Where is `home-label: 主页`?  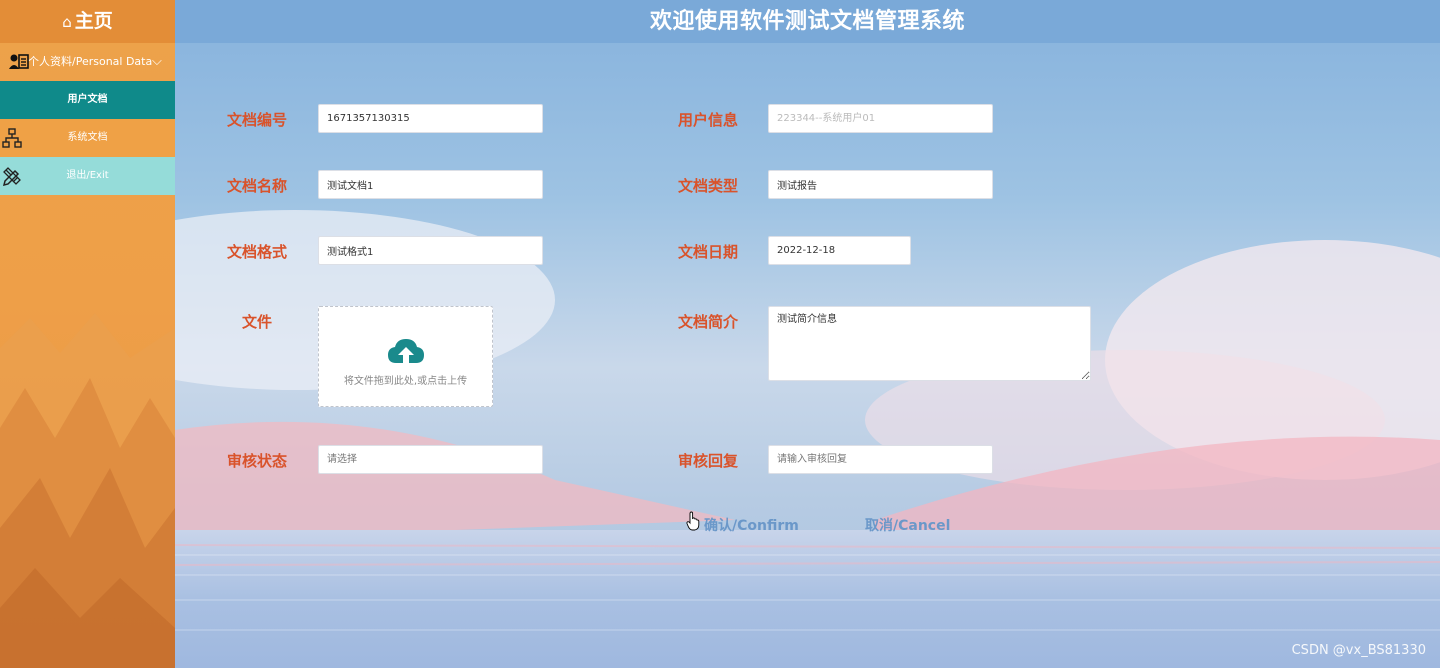 home-label: 主页 is located at coordinates (93, 21).